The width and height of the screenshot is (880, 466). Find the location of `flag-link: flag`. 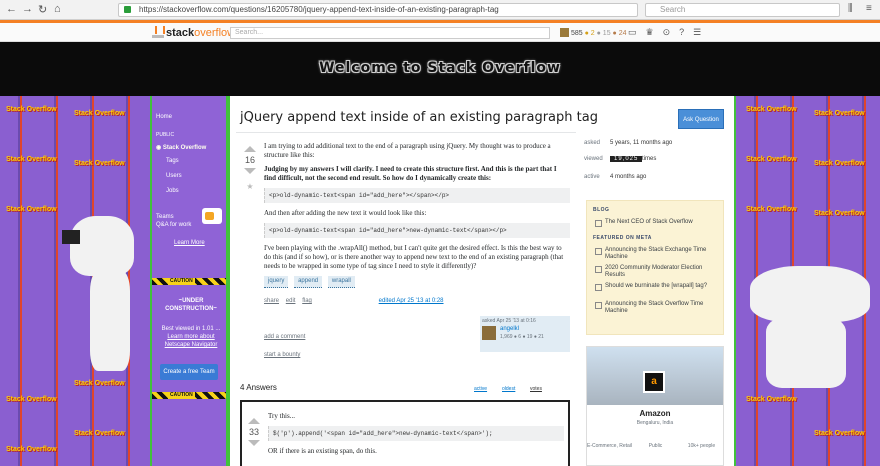

flag-link: flag is located at coordinates (307, 301).